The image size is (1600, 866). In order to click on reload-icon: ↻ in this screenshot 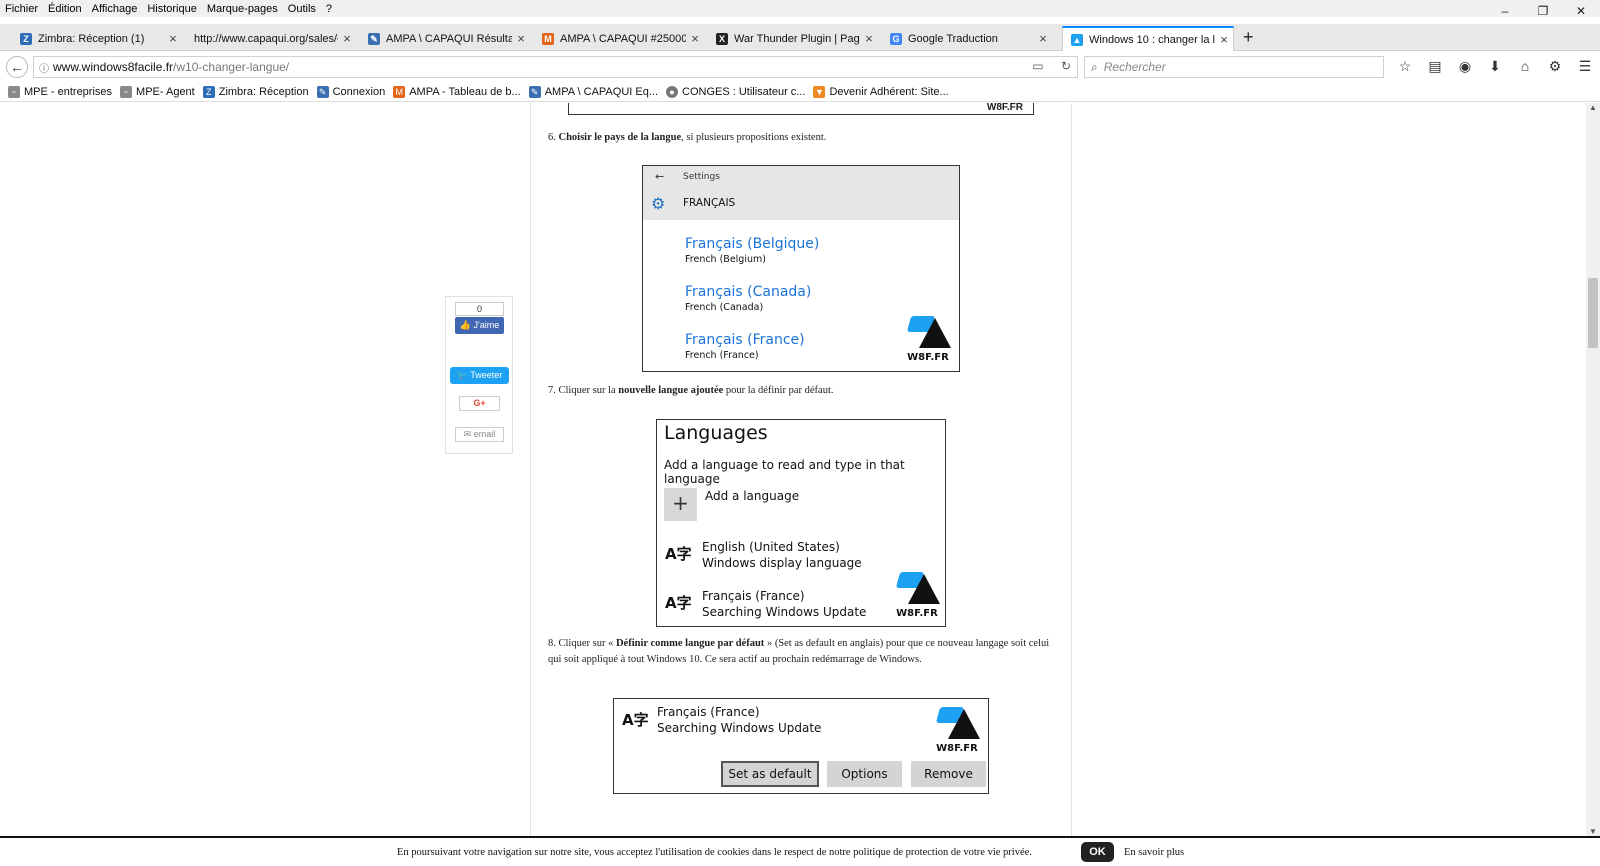, I will do `click(1066, 66)`.